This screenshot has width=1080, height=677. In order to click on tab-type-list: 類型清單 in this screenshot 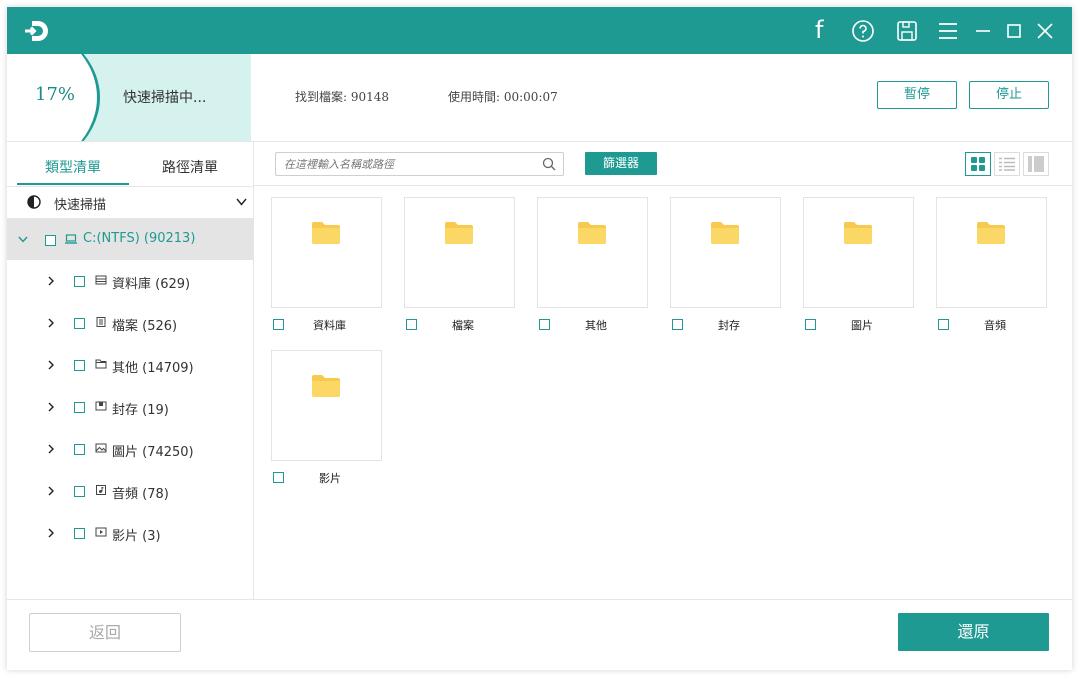, I will do `click(73, 167)`.